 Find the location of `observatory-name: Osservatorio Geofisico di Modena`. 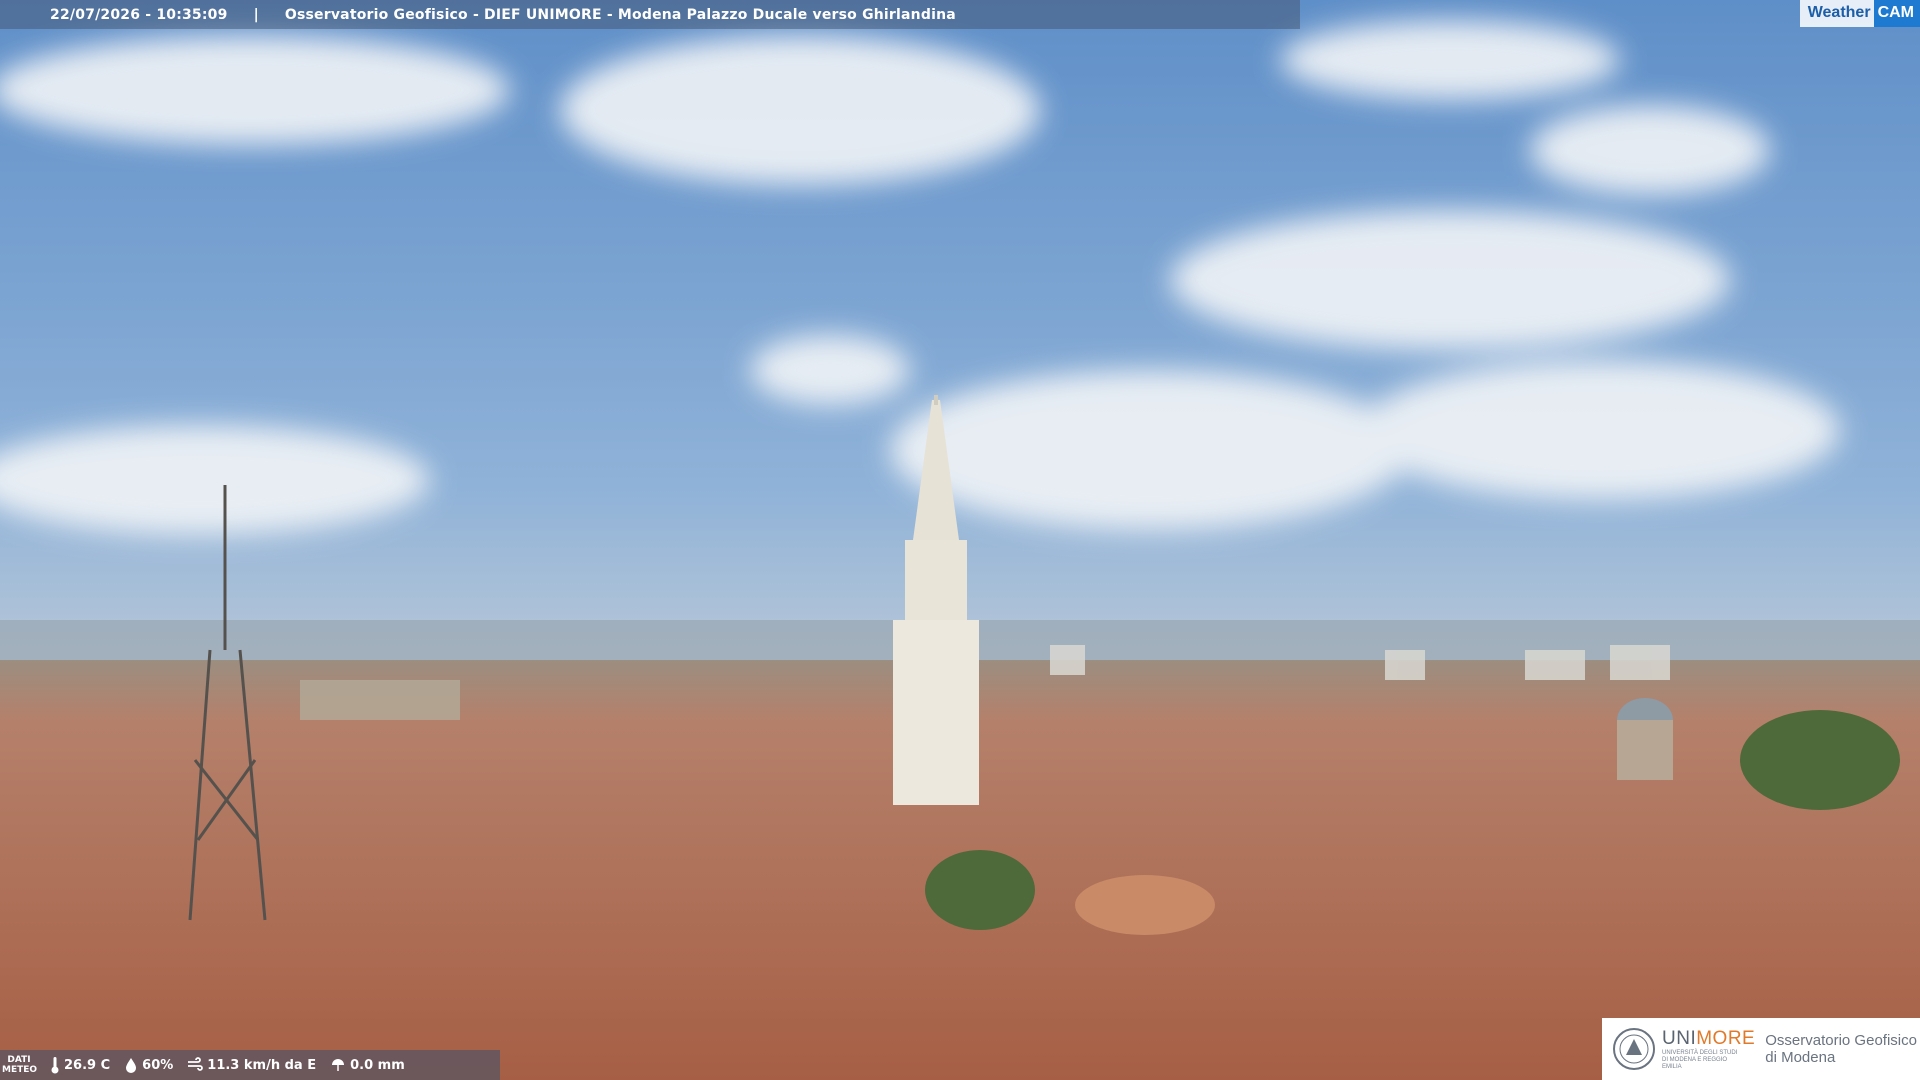

observatory-name: Osservatorio Geofisico di Modena is located at coordinates (1841, 1049).